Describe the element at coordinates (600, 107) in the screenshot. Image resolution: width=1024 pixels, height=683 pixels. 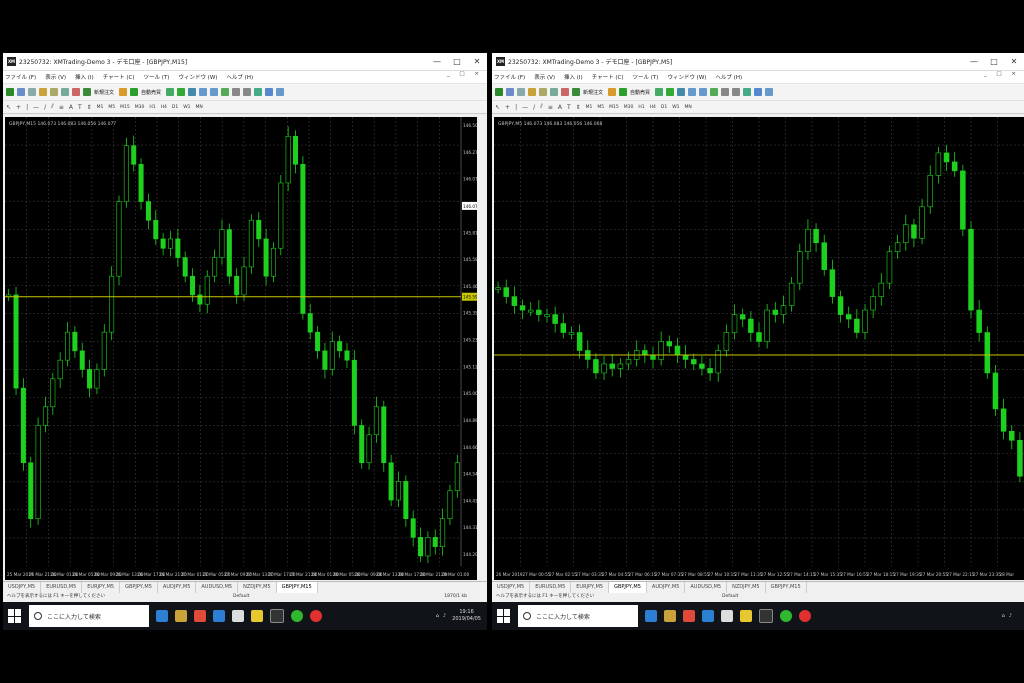
I see `timeframe-m5: M5` at that location.